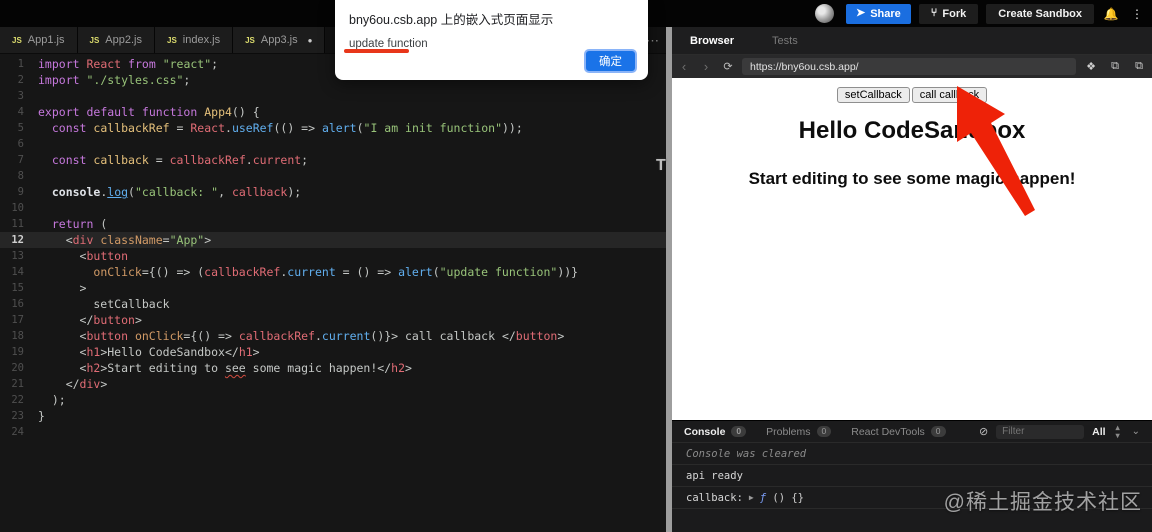 Image resolution: width=1152 pixels, height=532 pixels. Describe the element at coordinates (885, 13) in the screenshot. I see `share-label: Share` at that location.